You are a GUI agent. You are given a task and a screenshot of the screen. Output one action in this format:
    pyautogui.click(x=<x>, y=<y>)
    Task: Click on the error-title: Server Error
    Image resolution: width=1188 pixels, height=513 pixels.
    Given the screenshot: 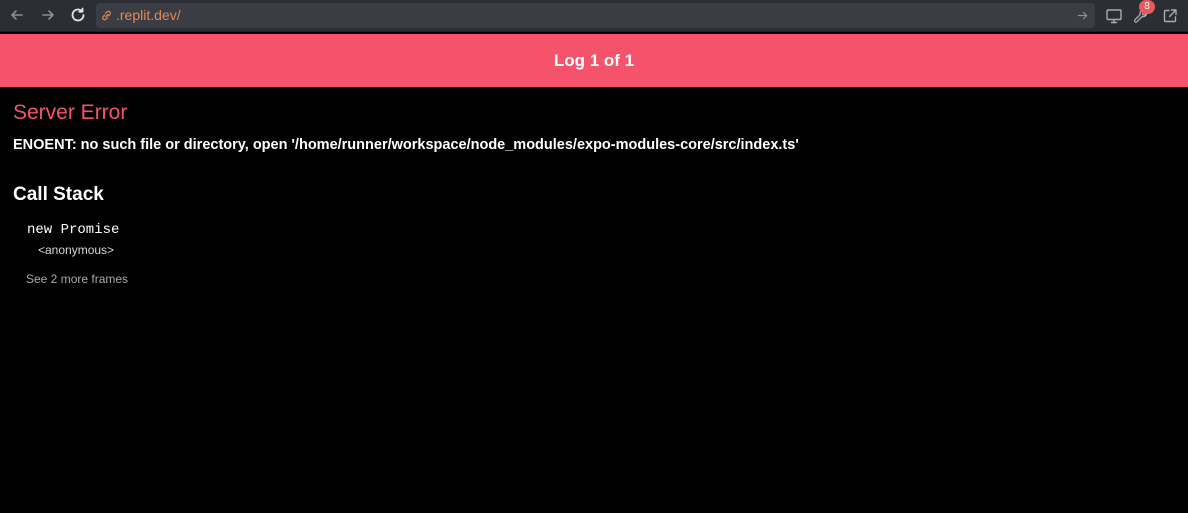 What is the action you would take?
    pyautogui.click(x=70, y=112)
    